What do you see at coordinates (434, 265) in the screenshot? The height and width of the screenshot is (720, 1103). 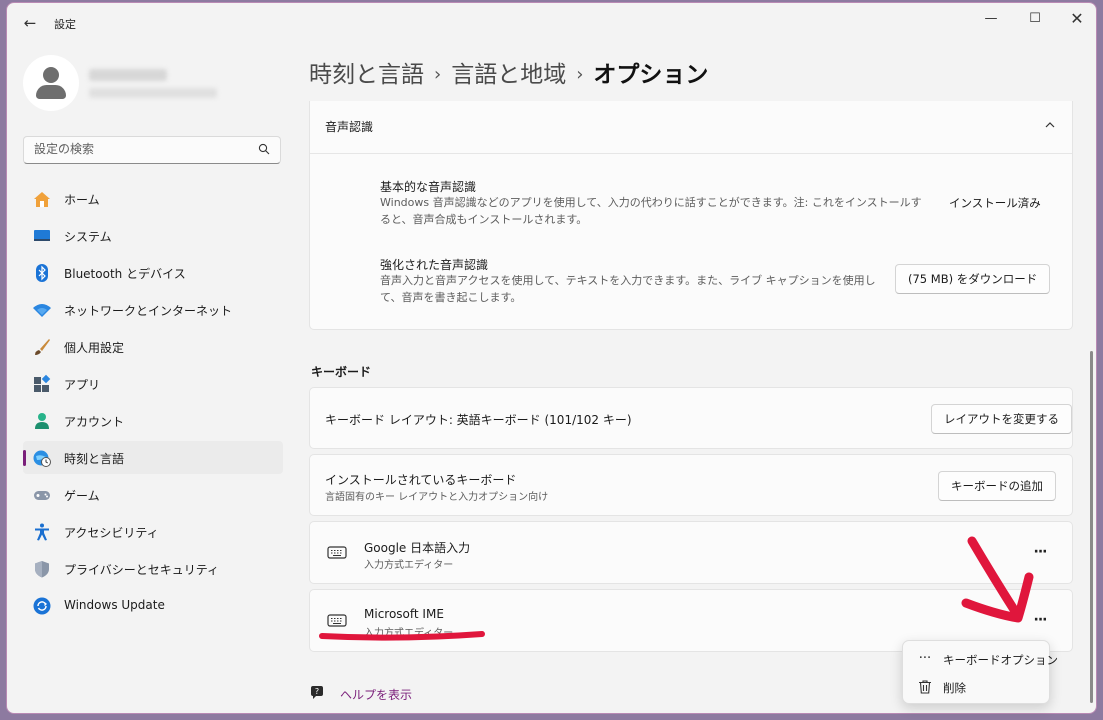 I see `enhanced-speech-title: 強化された音声認識` at bounding box center [434, 265].